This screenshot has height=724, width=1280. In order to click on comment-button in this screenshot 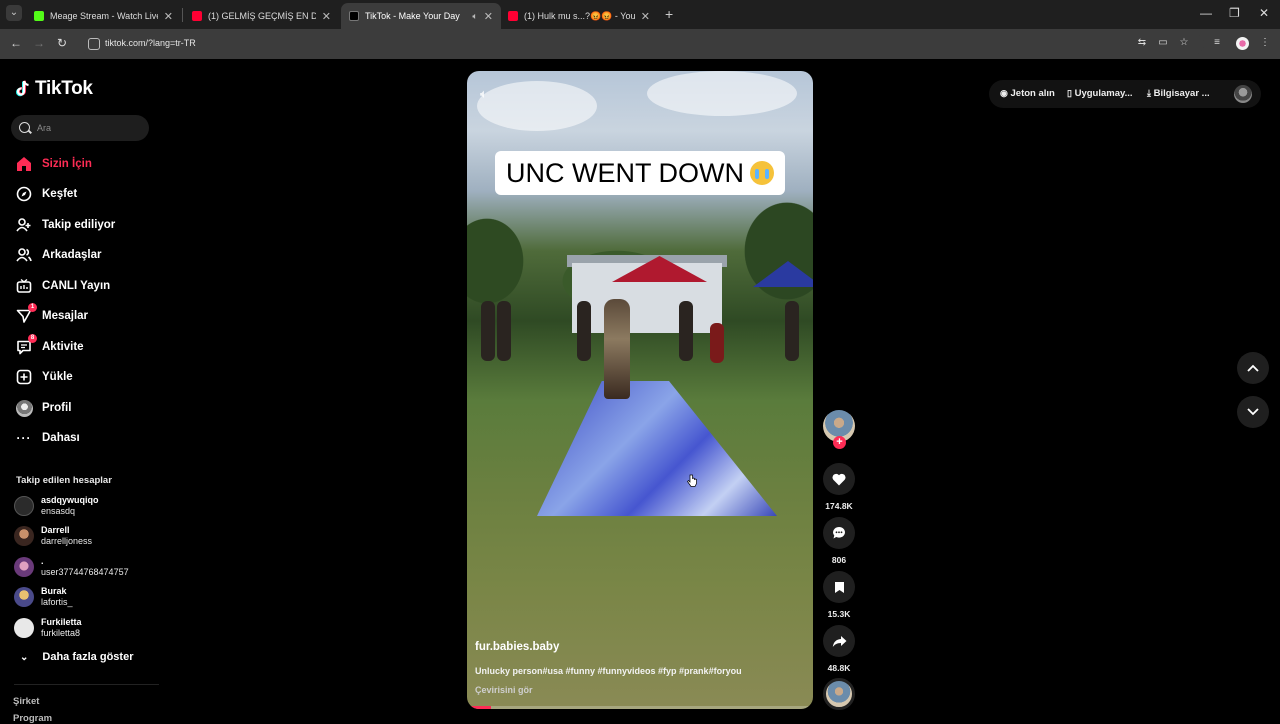, I will do `click(839, 533)`.